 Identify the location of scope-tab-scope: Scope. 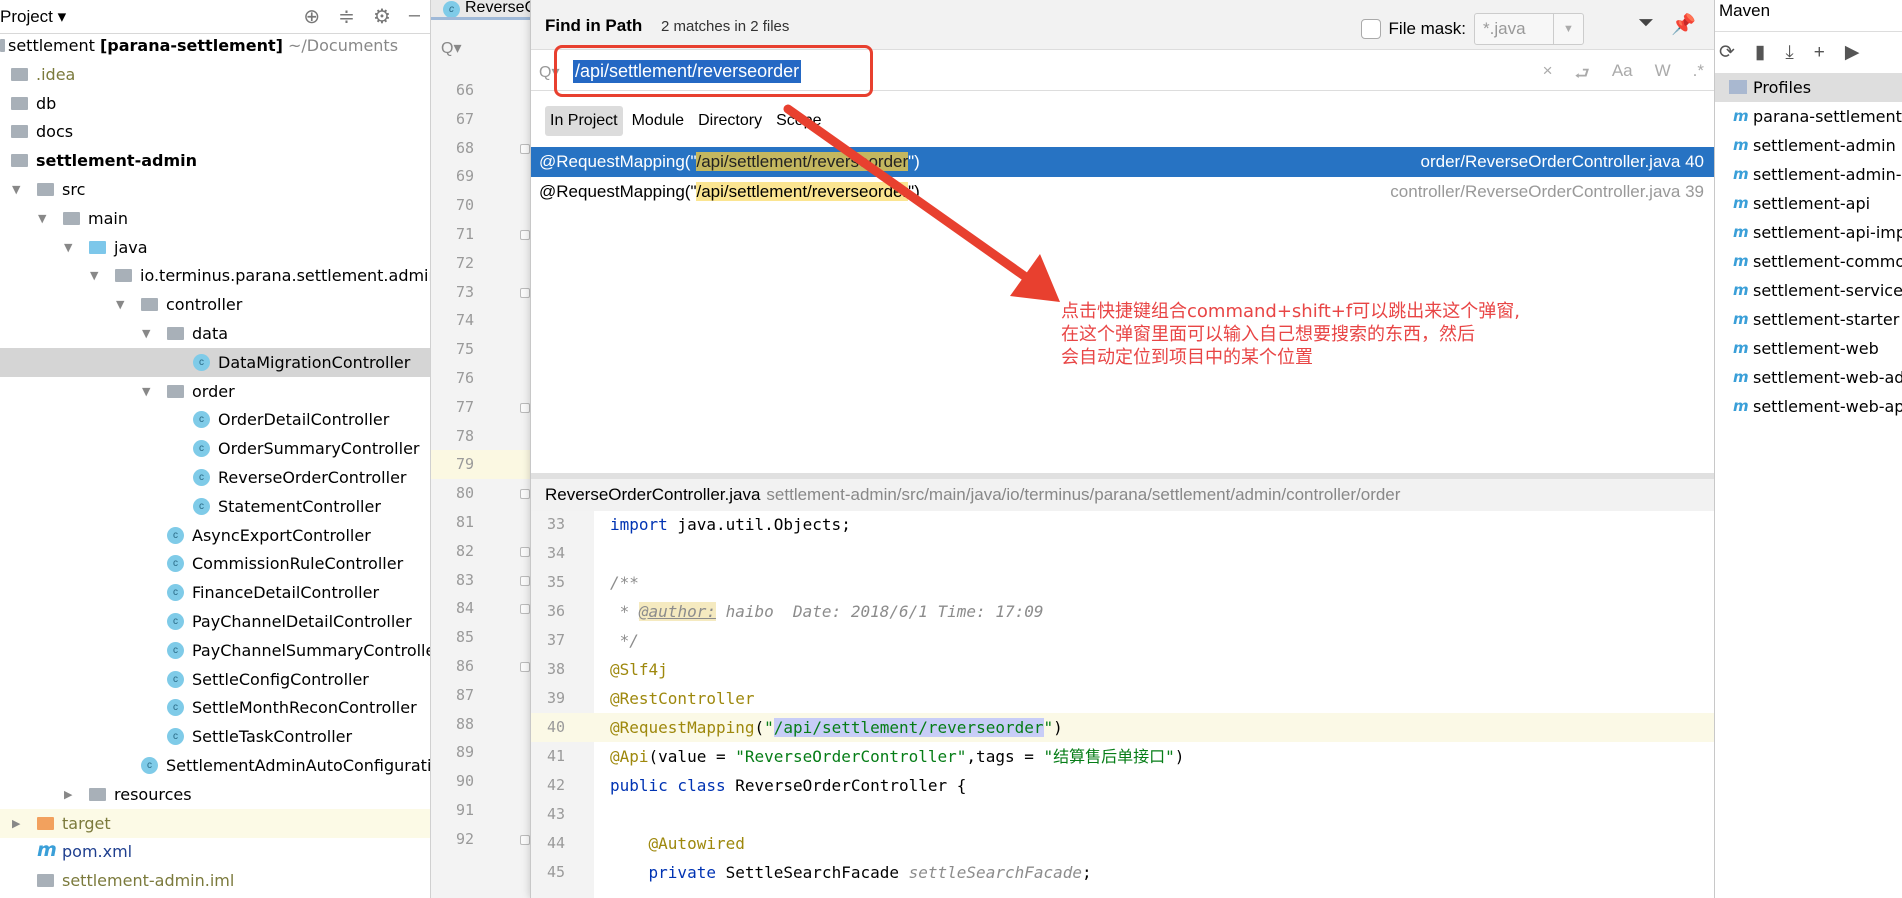
(798, 121).